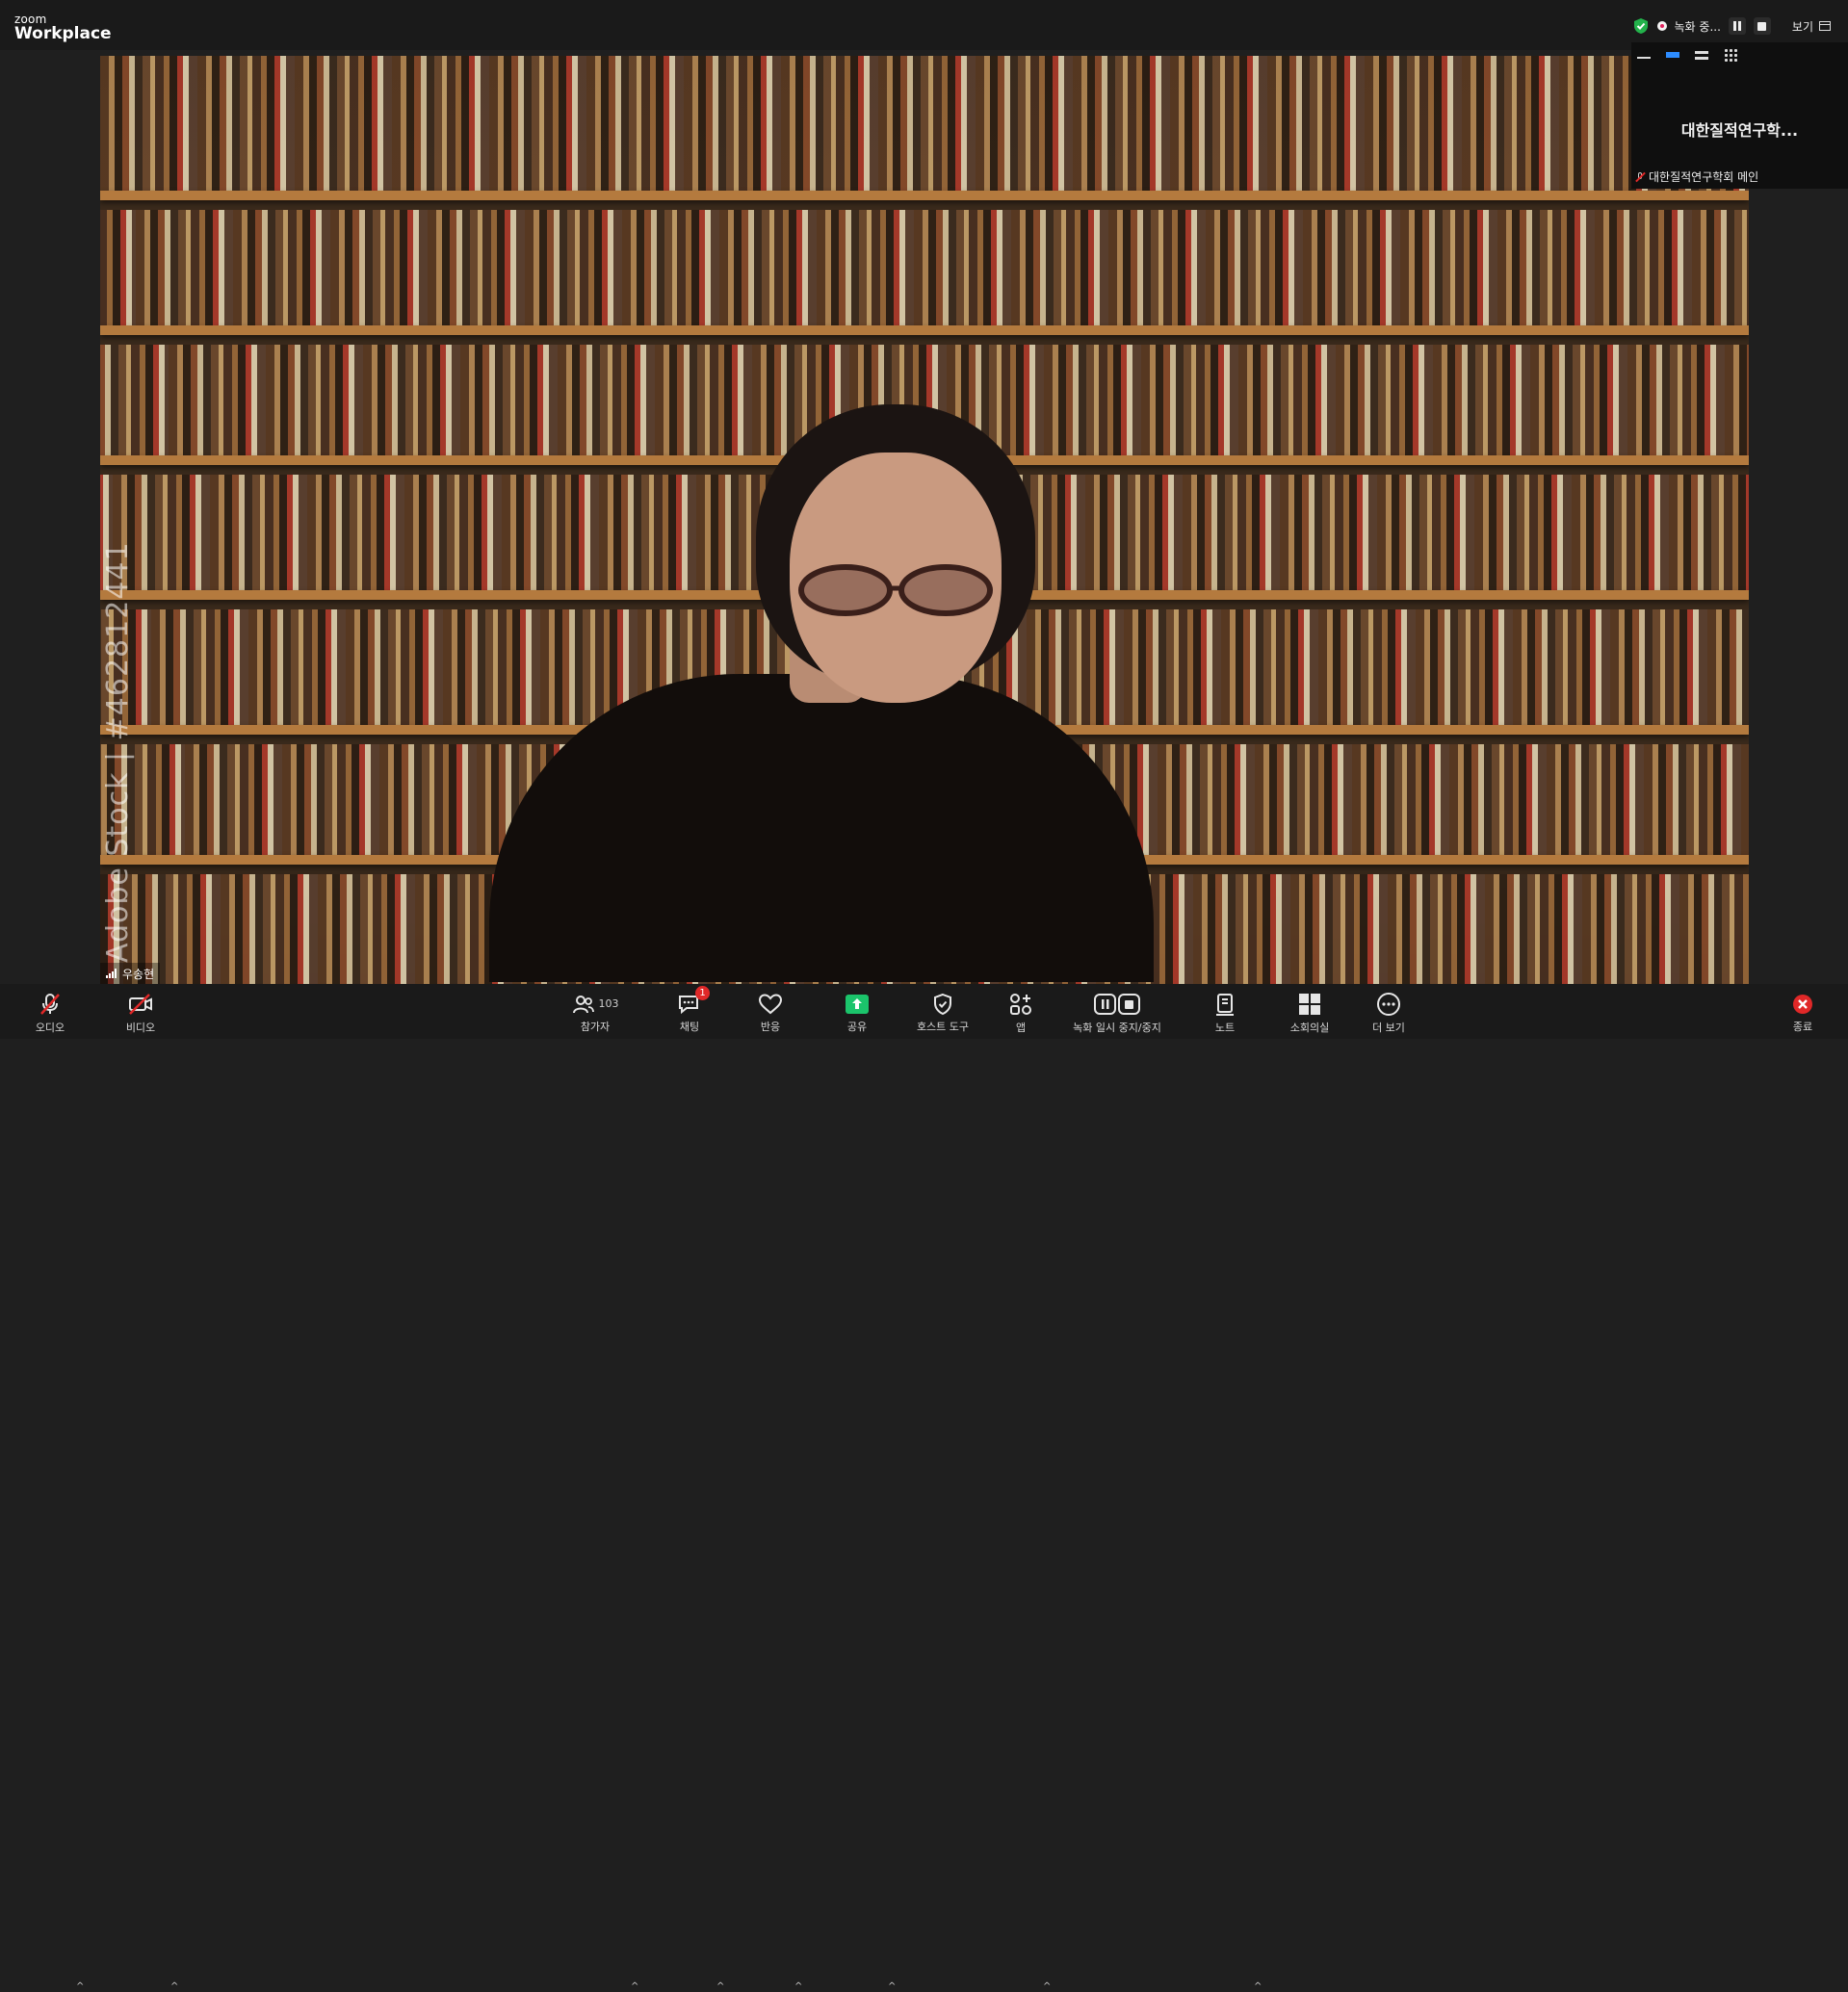  Describe the element at coordinates (702, 993) in the screenshot. I see `chat-unread-badge: 1` at that location.